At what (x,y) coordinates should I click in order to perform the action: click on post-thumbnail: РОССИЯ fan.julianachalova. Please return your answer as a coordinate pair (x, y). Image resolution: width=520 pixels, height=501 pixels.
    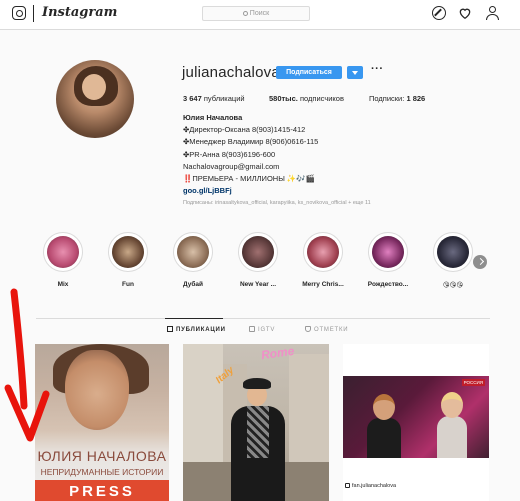
    Looking at the image, I should click on (416, 422).